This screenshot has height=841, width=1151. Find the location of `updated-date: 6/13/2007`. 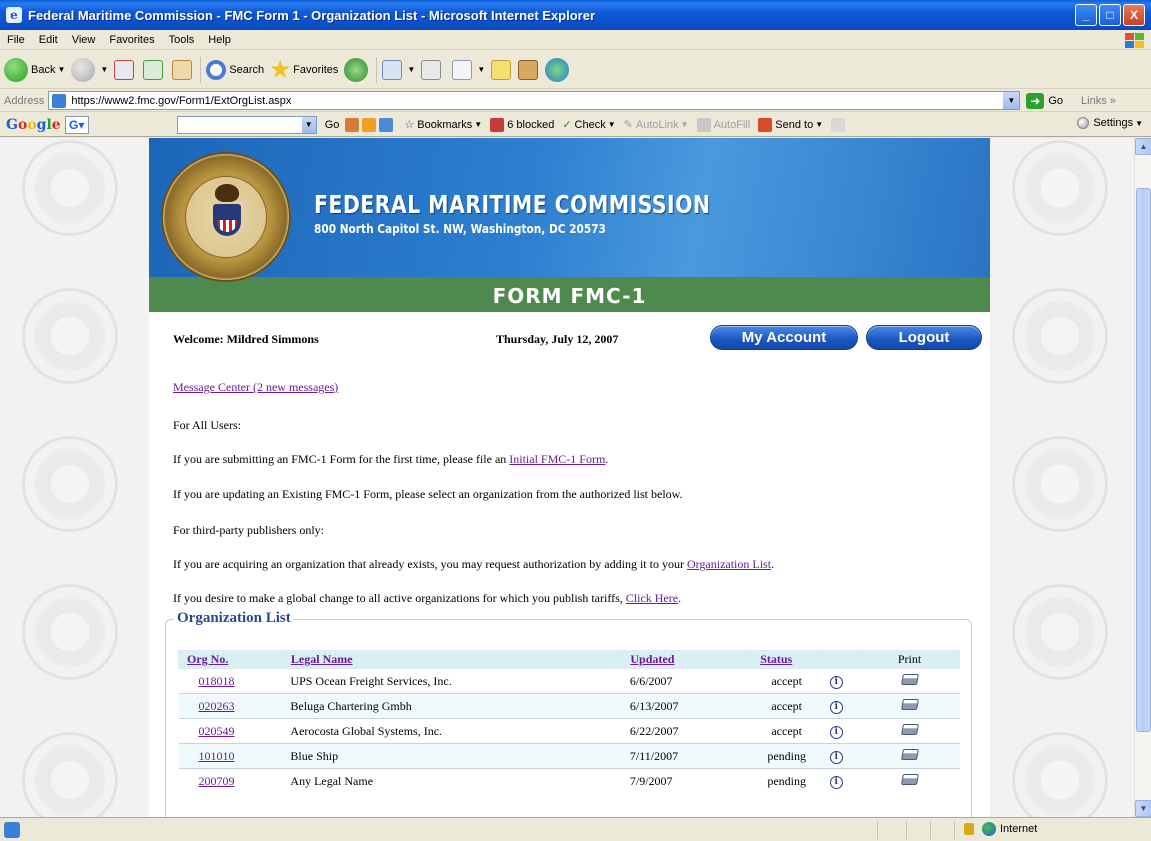

updated-date: 6/13/2007 is located at coordinates (686, 706).